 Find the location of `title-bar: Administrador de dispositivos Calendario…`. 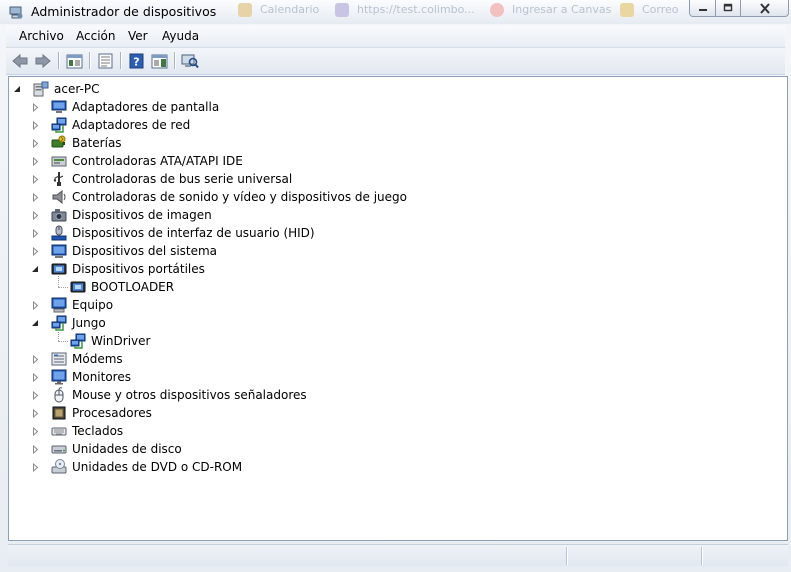

title-bar: Administrador de dispositivos Calendario… is located at coordinates (395, 12).